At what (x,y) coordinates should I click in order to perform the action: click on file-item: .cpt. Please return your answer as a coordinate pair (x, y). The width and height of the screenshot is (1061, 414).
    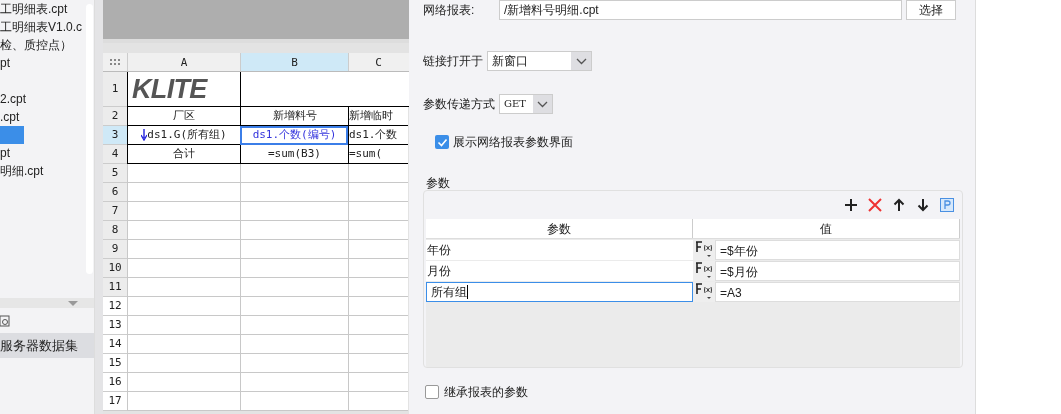
    Looking at the image, I should click on (10, 117).